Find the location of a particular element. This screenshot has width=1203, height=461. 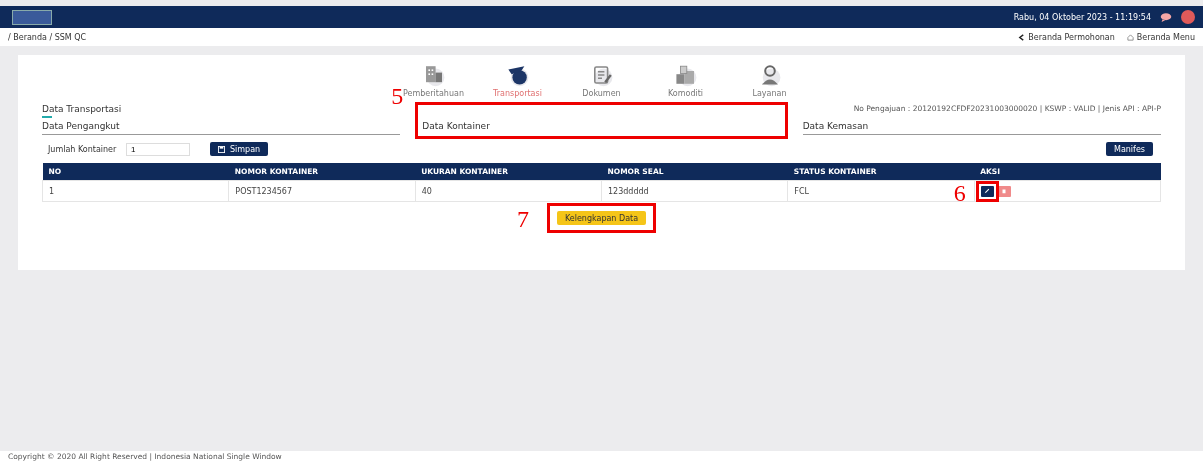

delete-button is located at coordinates (1004, 191).